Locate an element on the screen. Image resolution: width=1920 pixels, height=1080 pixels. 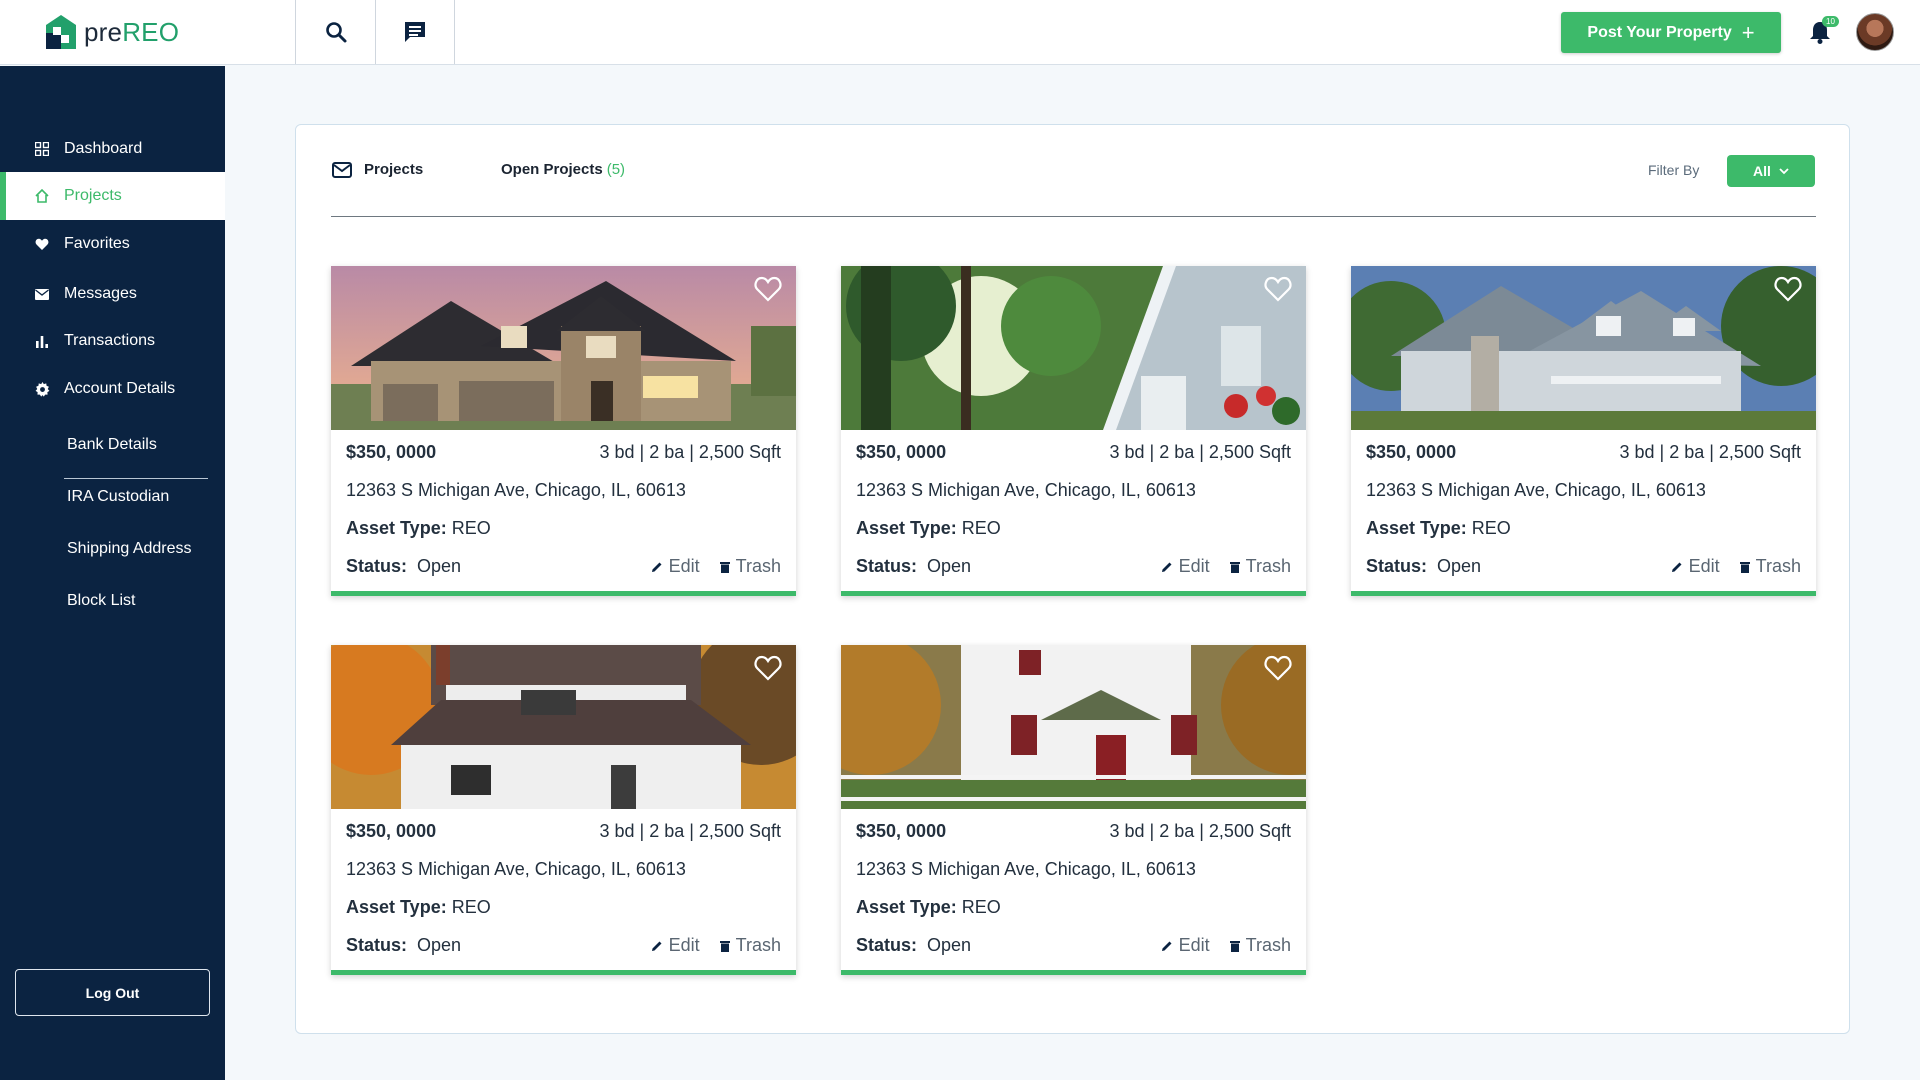
search-button is located at coordinates (335, 32).